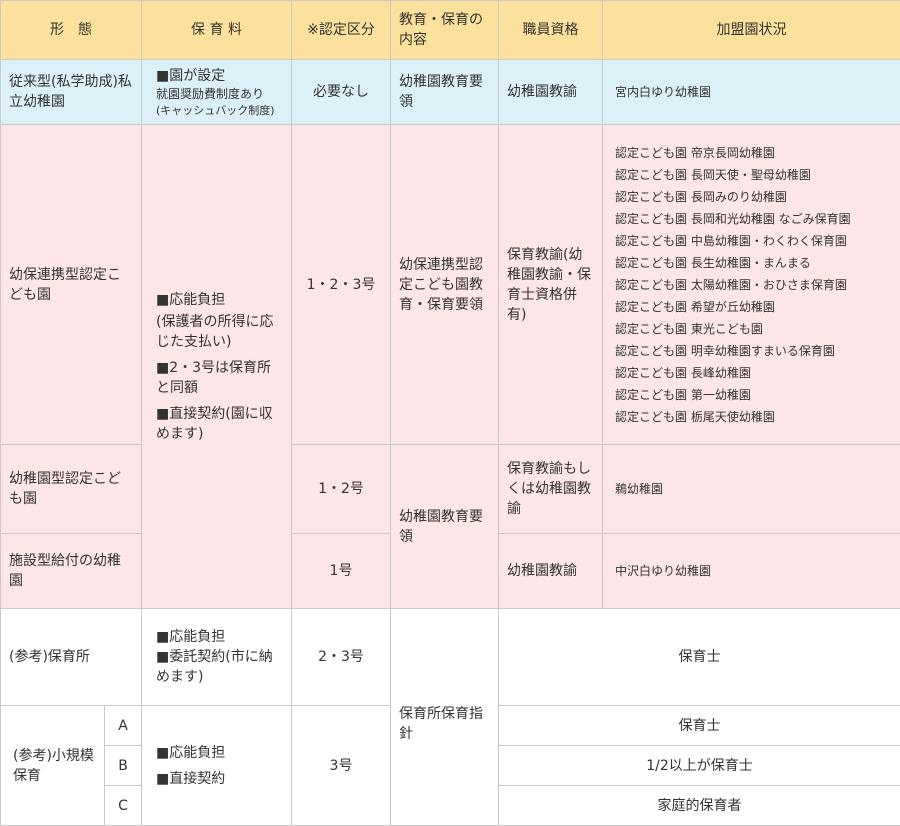 Image resolution: width=900 pixels, height=826 pixels. Describe the element at coordinates (753, 417) in the screenshot. I see `member-item: 認定こども園 栃尾天使幼稚園` at that location.